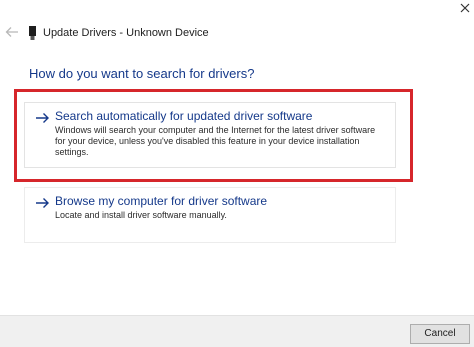  What do you see at coordinates (42, 202) in the screenshot?
I see `right-arrow-icon` at bounding box center [42, 202].